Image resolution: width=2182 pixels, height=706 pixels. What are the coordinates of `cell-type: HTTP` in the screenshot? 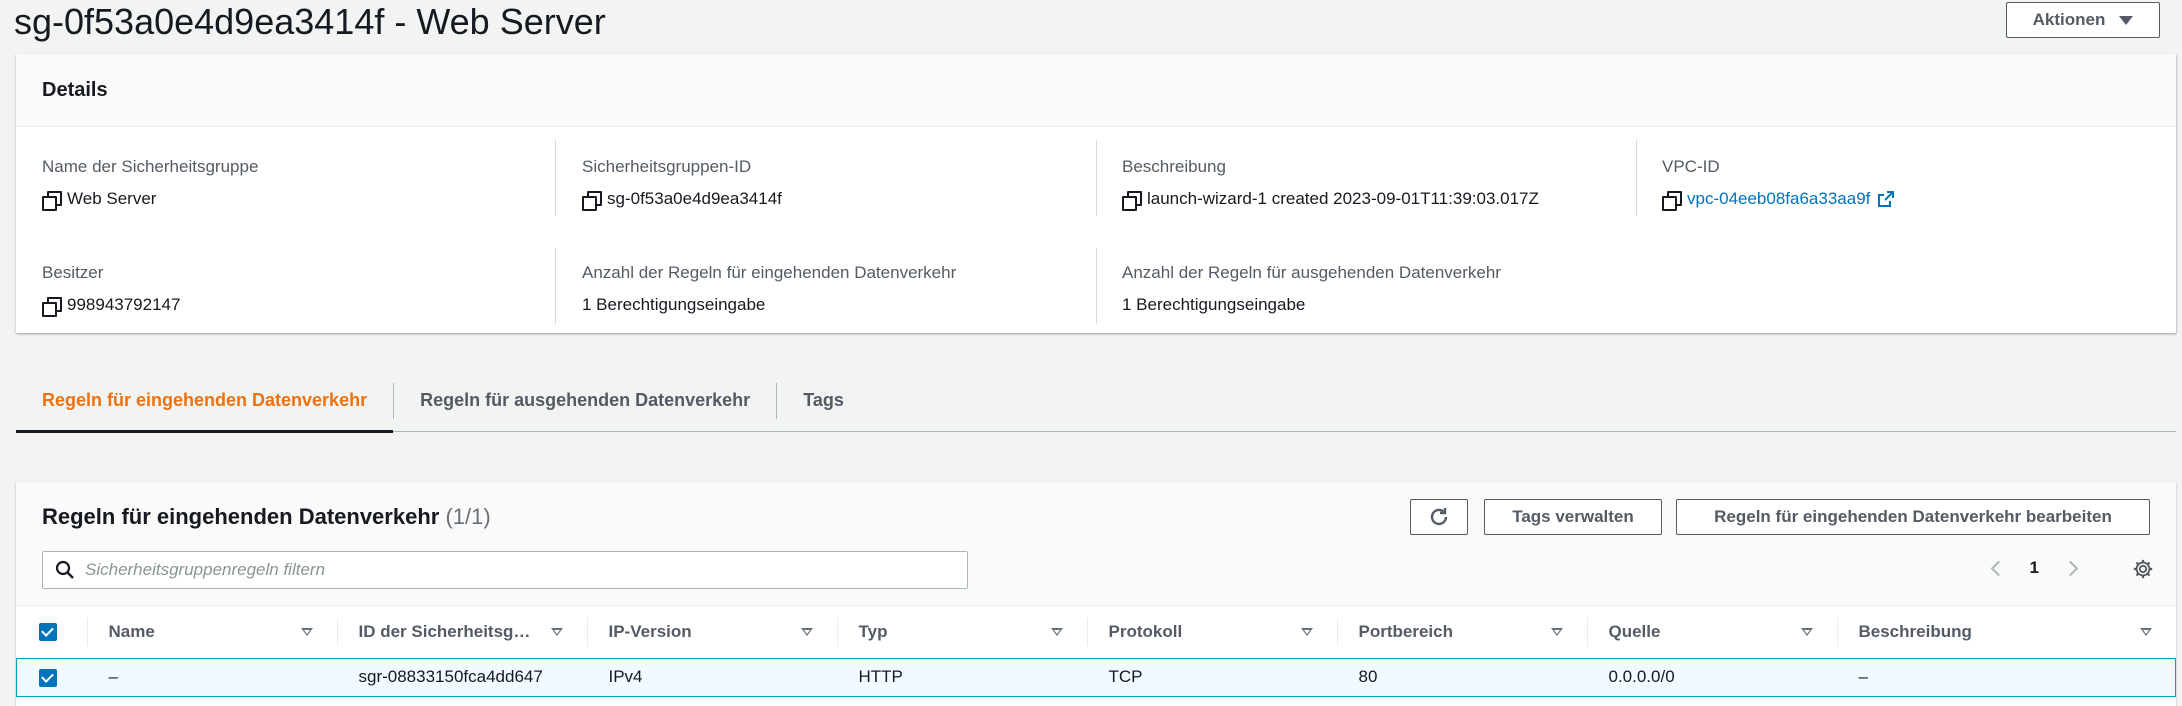 It's located at (961, 677).